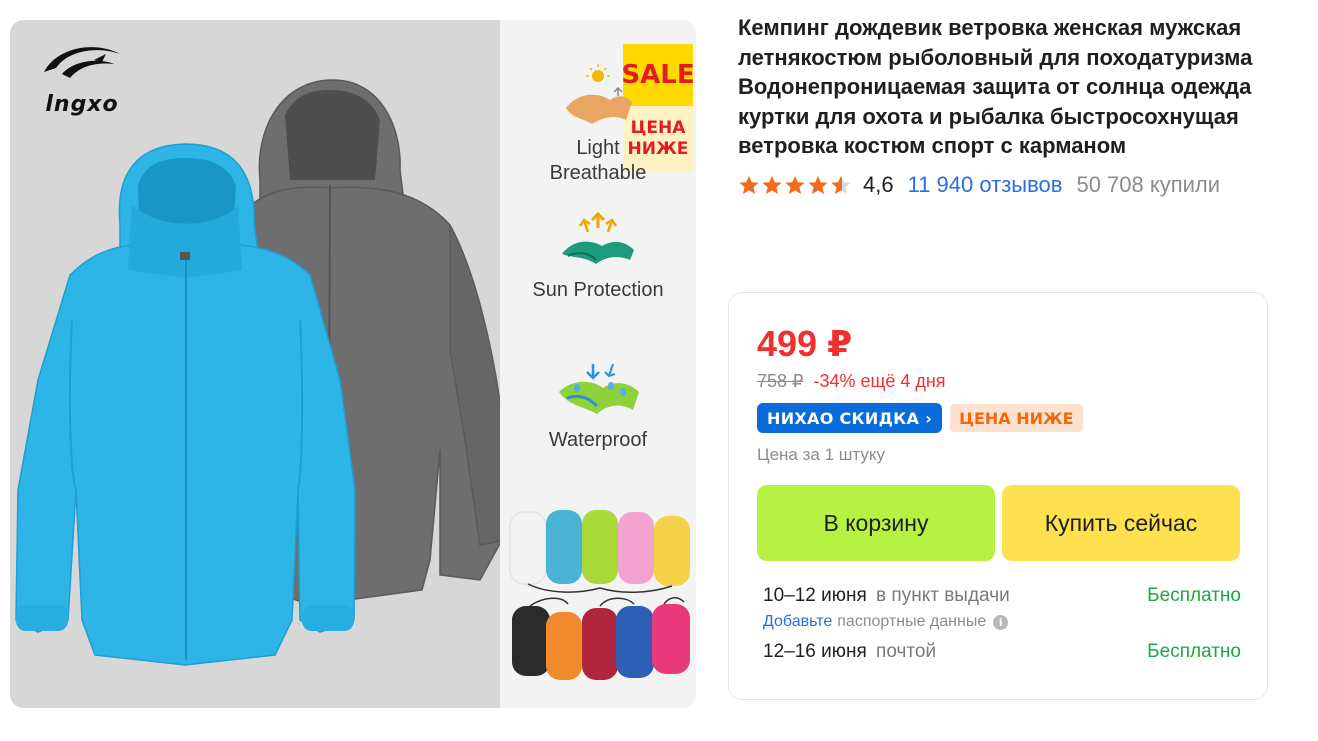  Describe the element at coordinates (943, 595) in the screenshot. I see `delivery-method: в пункт выдачи` at that location.